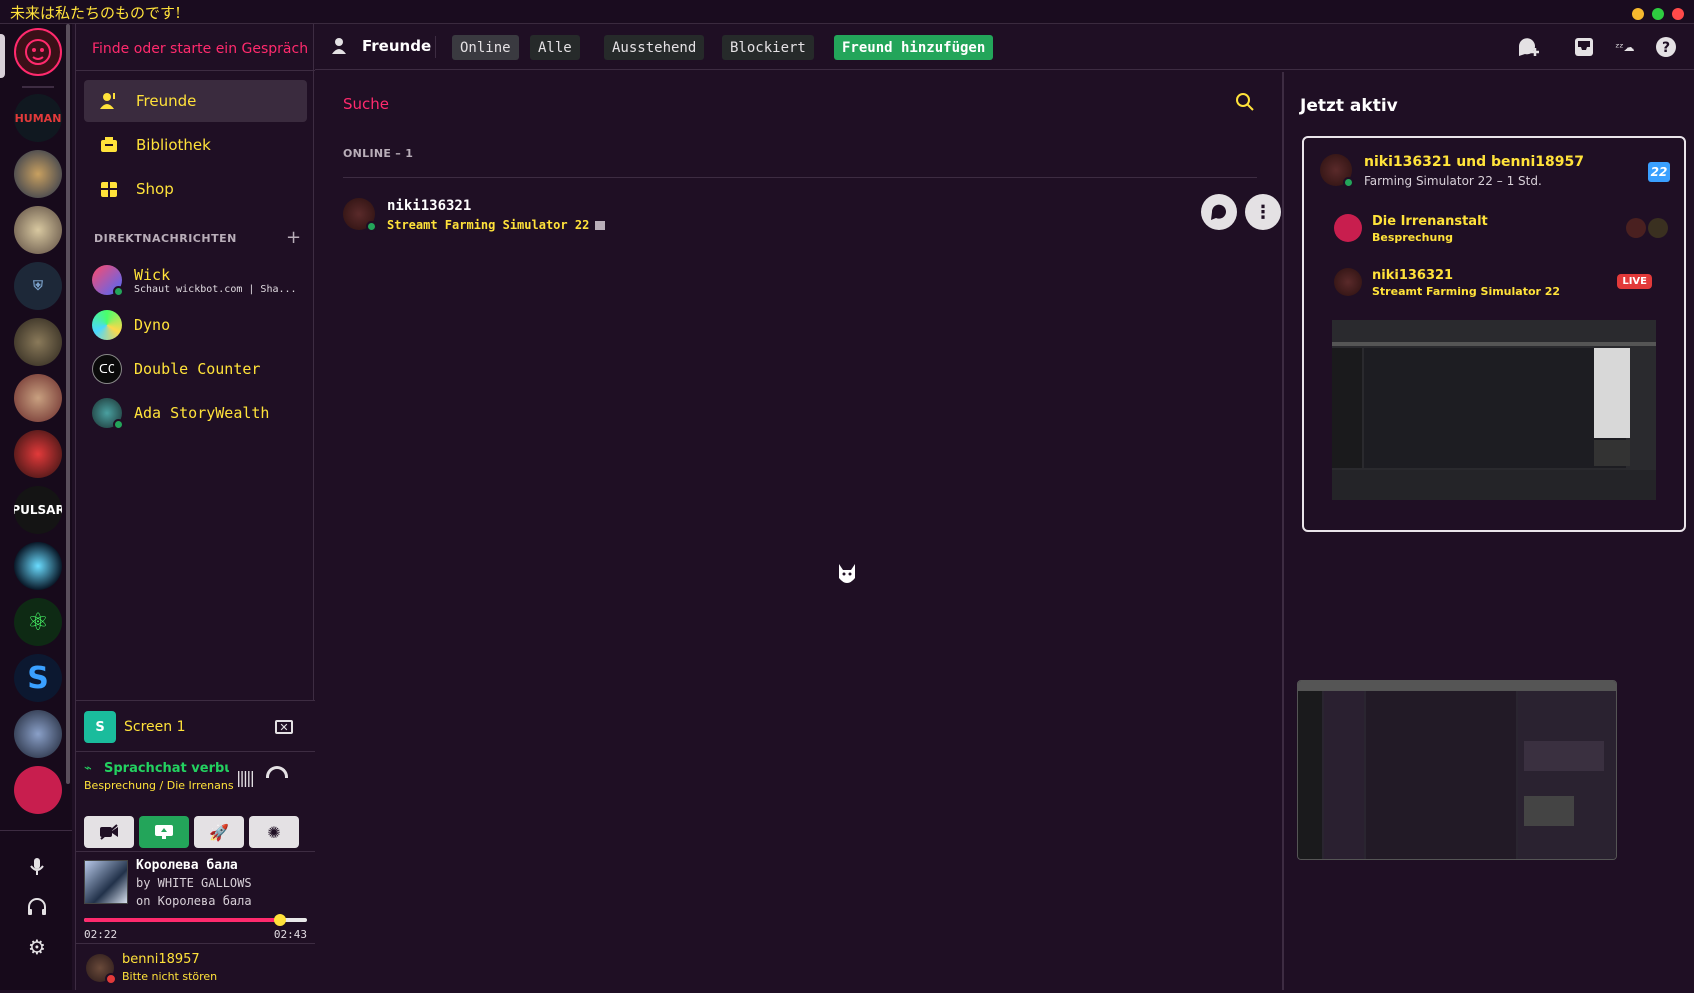 Image resolution: width=1694 pixels, height=993 pixels. I want to click on voice-status: Sprachchat verbunden, so click(166, 768).